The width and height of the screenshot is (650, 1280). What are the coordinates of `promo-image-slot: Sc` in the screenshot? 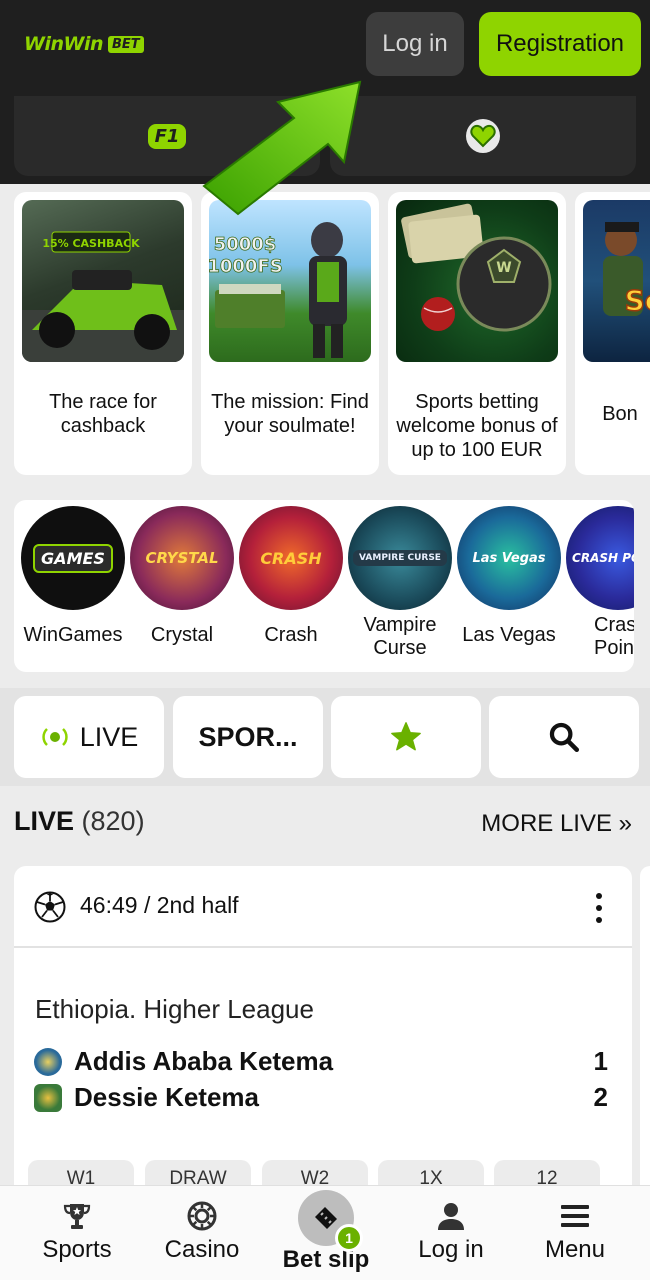 It's located at (616, 281).